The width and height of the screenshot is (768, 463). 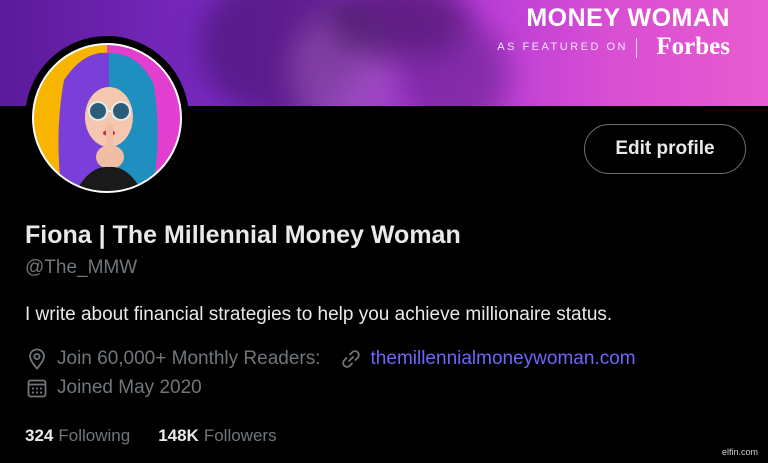 What do you see at coordinates (503, 359) in the screenshot?
I see `profile-website-link: themillennialmoneywoman.com` at bounding box center [503, 359].